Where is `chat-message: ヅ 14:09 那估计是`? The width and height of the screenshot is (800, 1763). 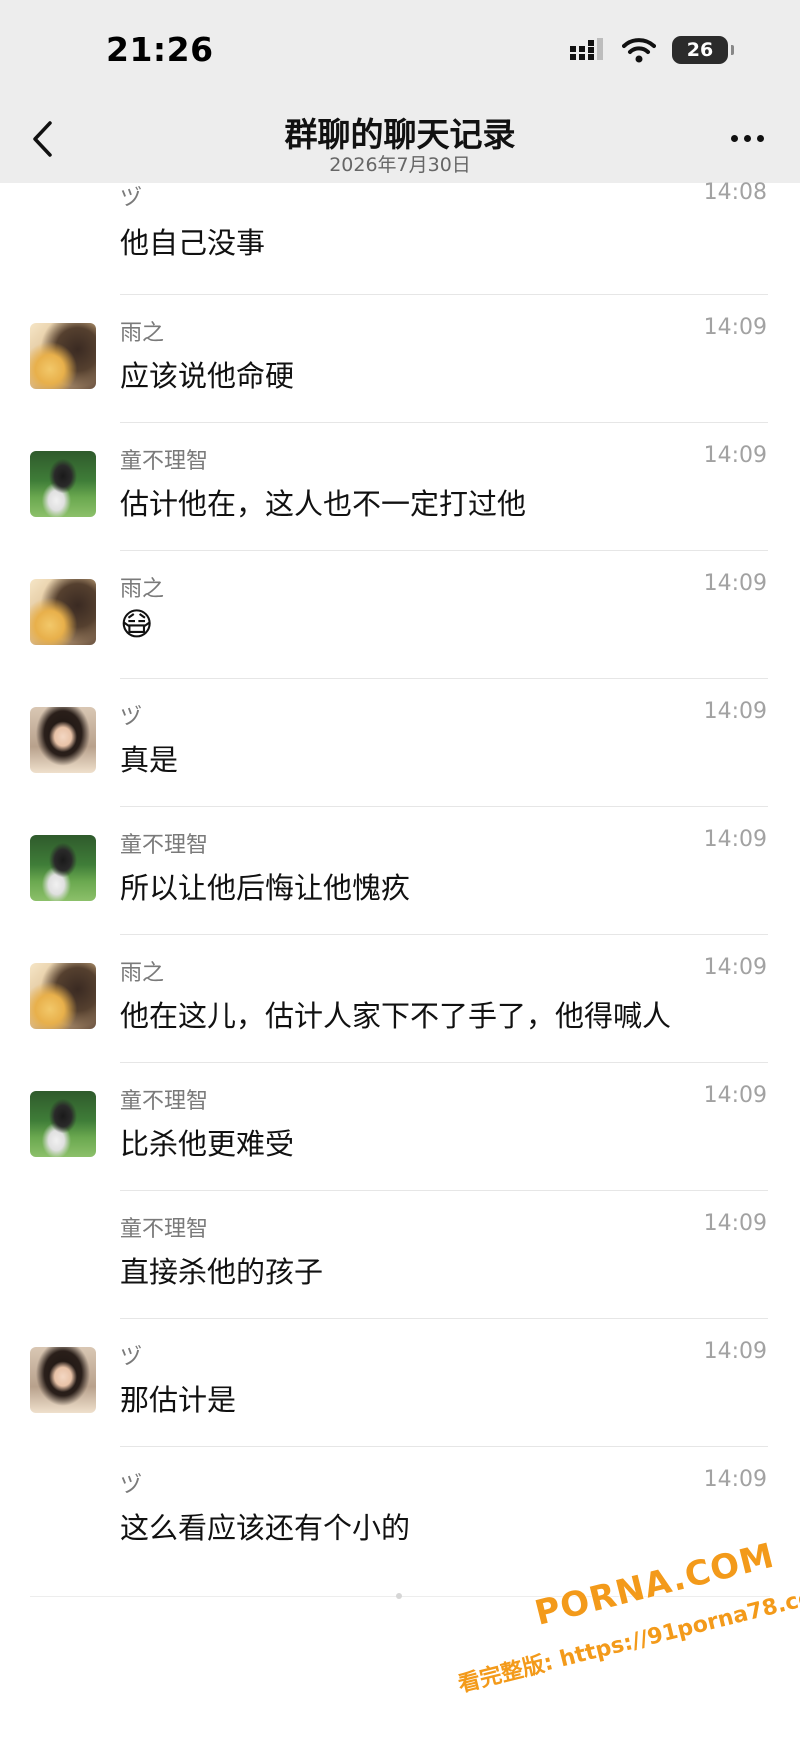 chat-message: ヅ 14:09 那估计是 is located at coordinates (400, 1383).